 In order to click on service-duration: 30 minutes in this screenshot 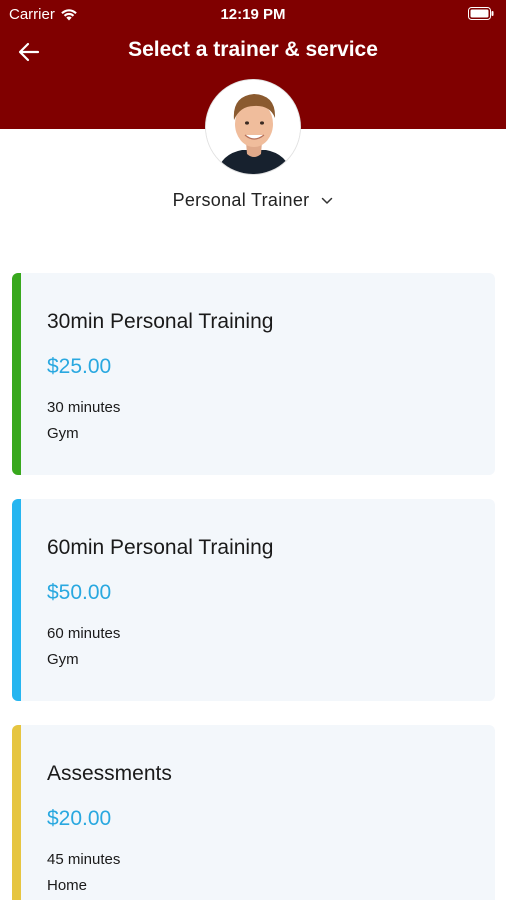, I will do `click(84, 407)`.